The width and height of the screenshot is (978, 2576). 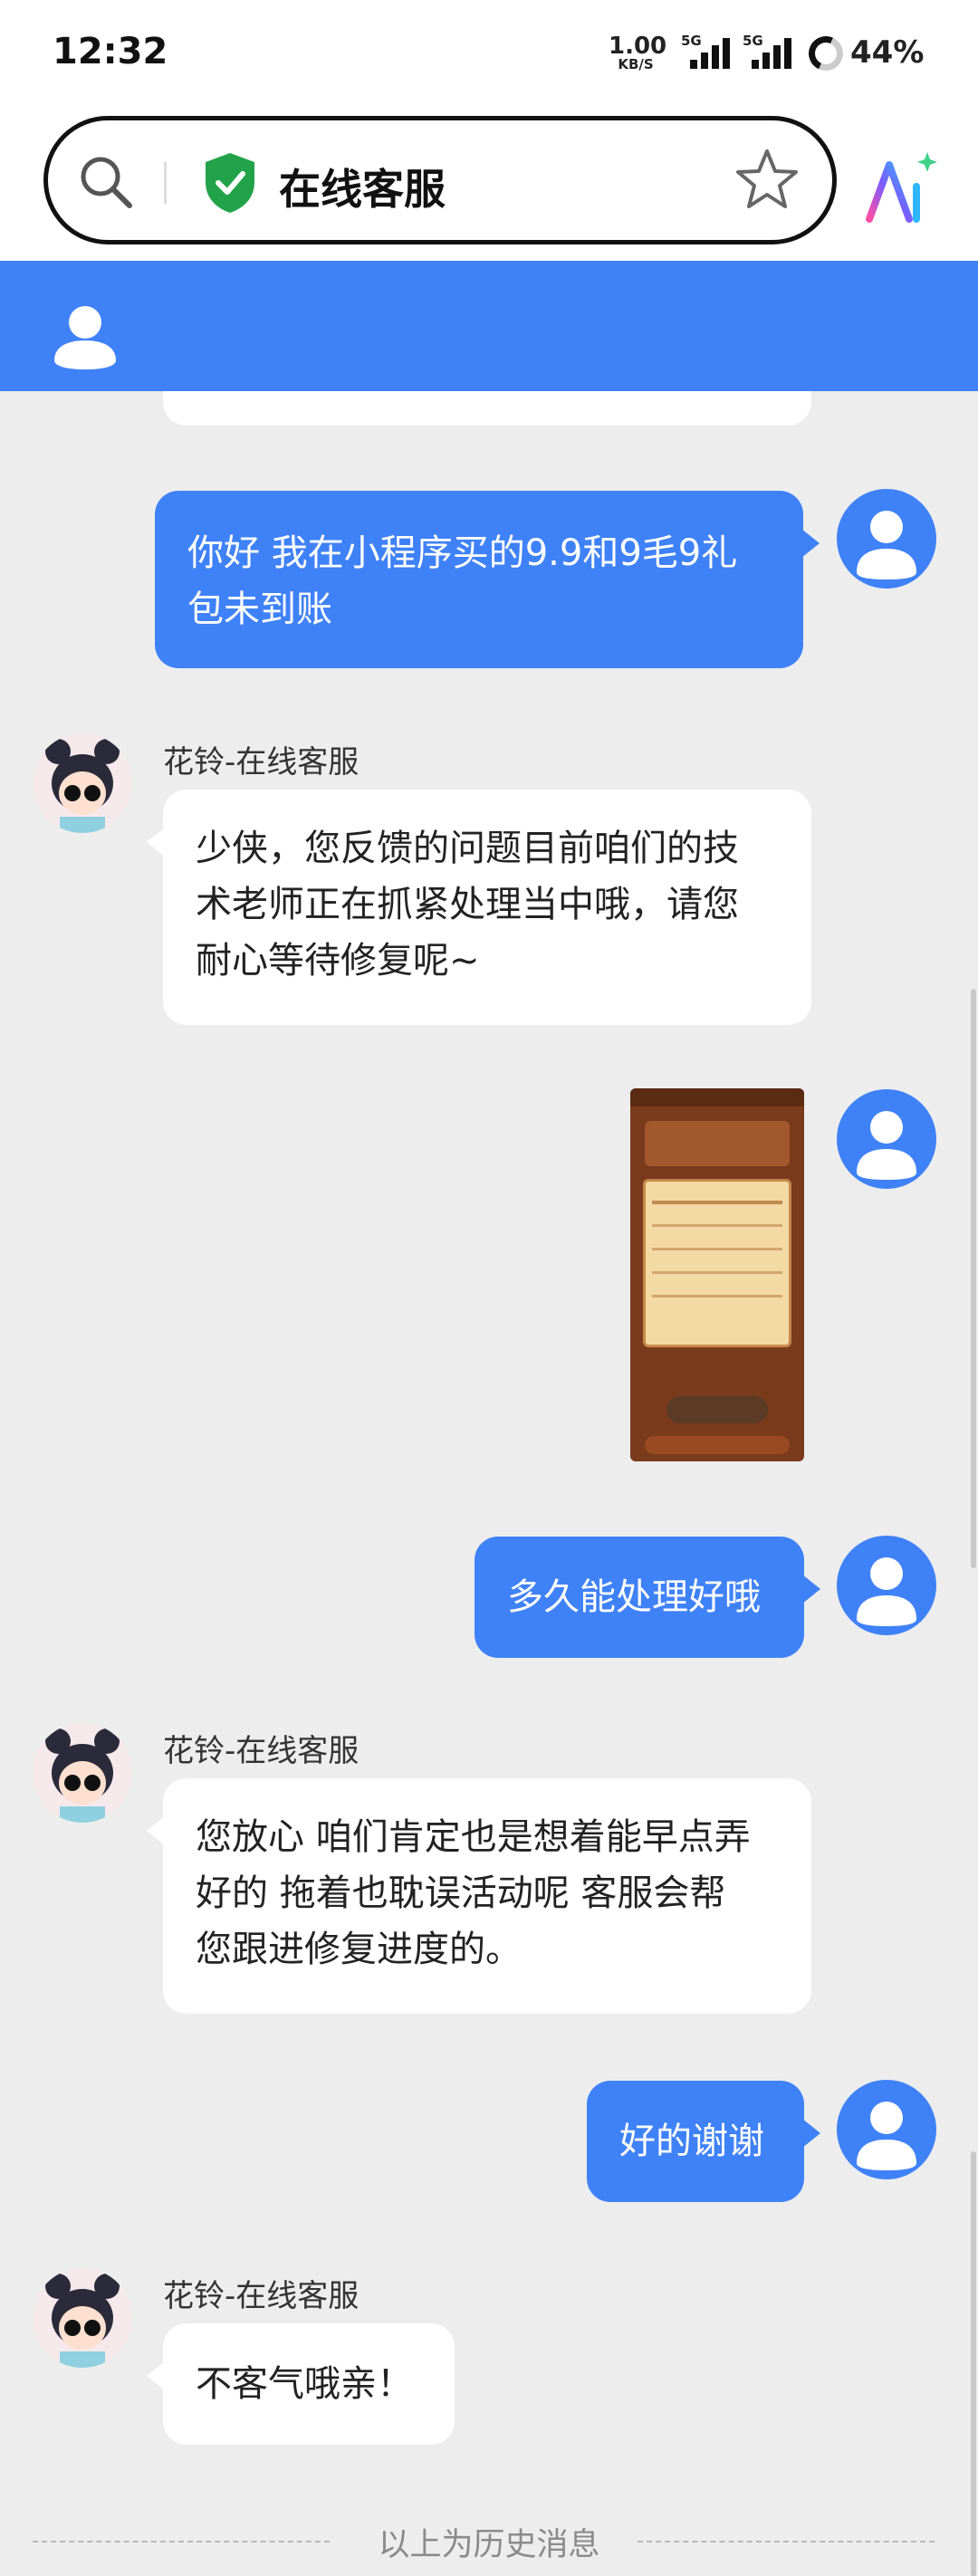 I want to click on ai-icon, so click(x=901, y=187).